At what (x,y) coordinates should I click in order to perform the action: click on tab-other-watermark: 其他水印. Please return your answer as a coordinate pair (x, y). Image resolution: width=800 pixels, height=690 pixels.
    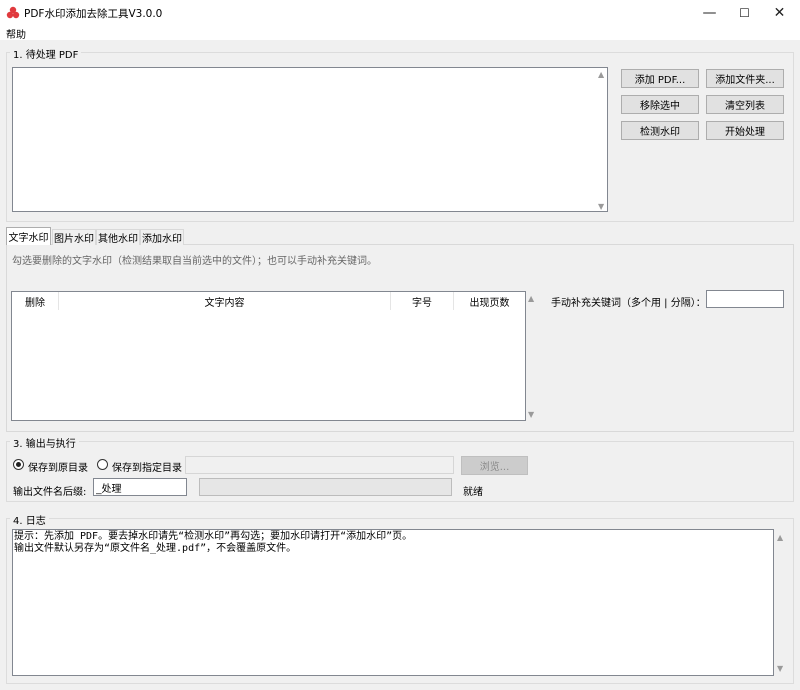
    Looking at the image, I should click on (118, 237).